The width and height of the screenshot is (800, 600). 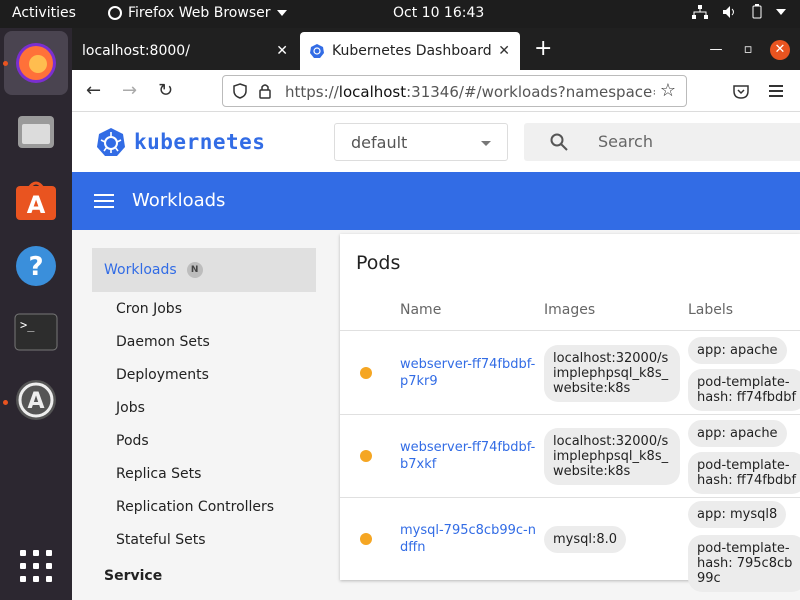 I want to click on namespace-select: default, so click(x=421, y=142).